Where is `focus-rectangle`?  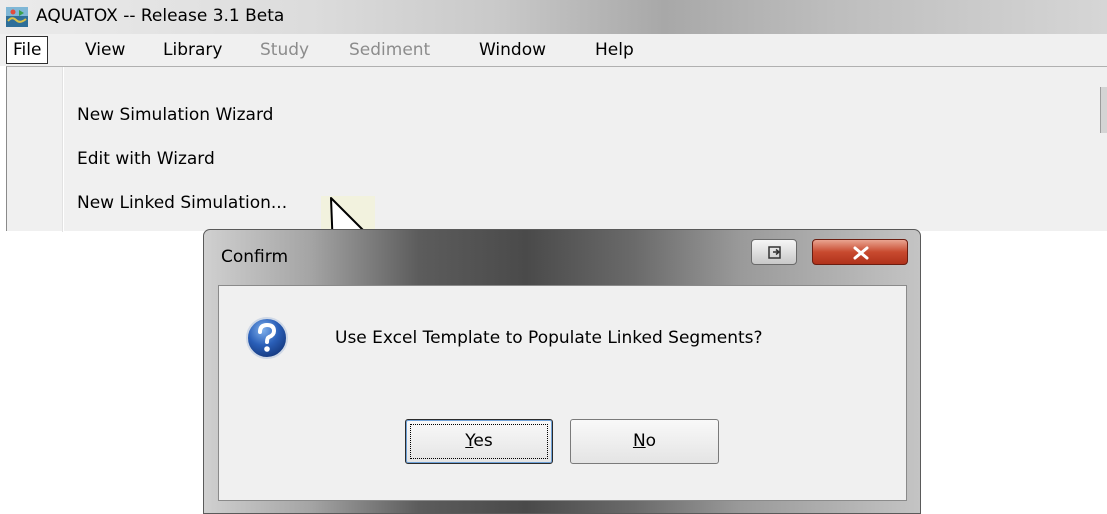 focus-rectangle is located at coordinates (479, 441).